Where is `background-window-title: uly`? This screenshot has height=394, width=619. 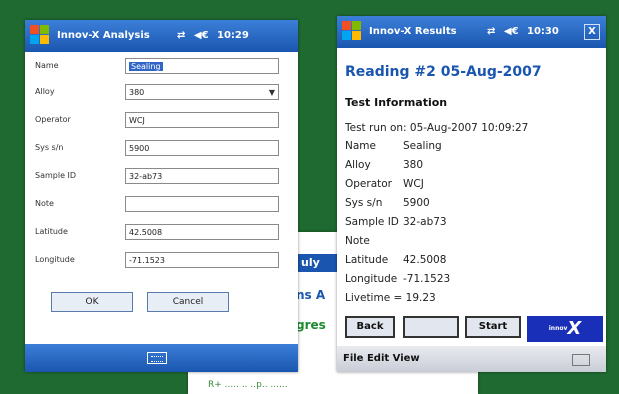 background-window-title: uly is located at coordinates (319, 263).